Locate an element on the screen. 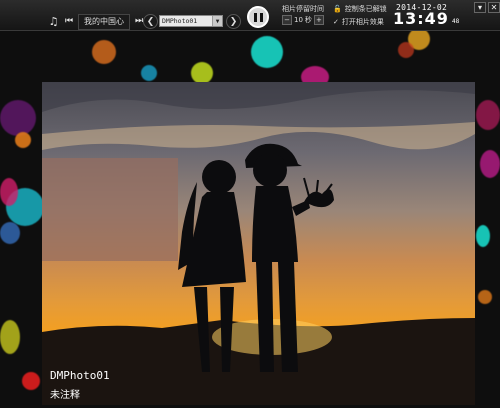  time-display: 13:49 is located at coordinates (421, 18).